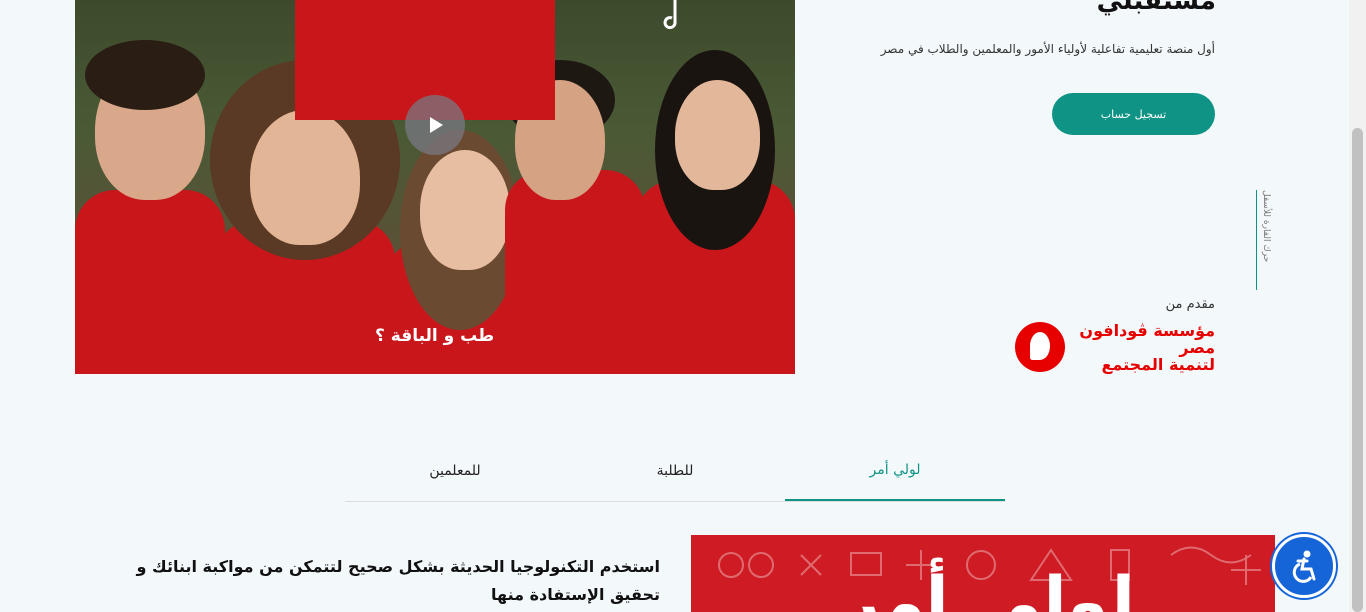 The width and height of the screenshot is (1366, 612). I want to click on accessibility-button, so click(1304, 566).